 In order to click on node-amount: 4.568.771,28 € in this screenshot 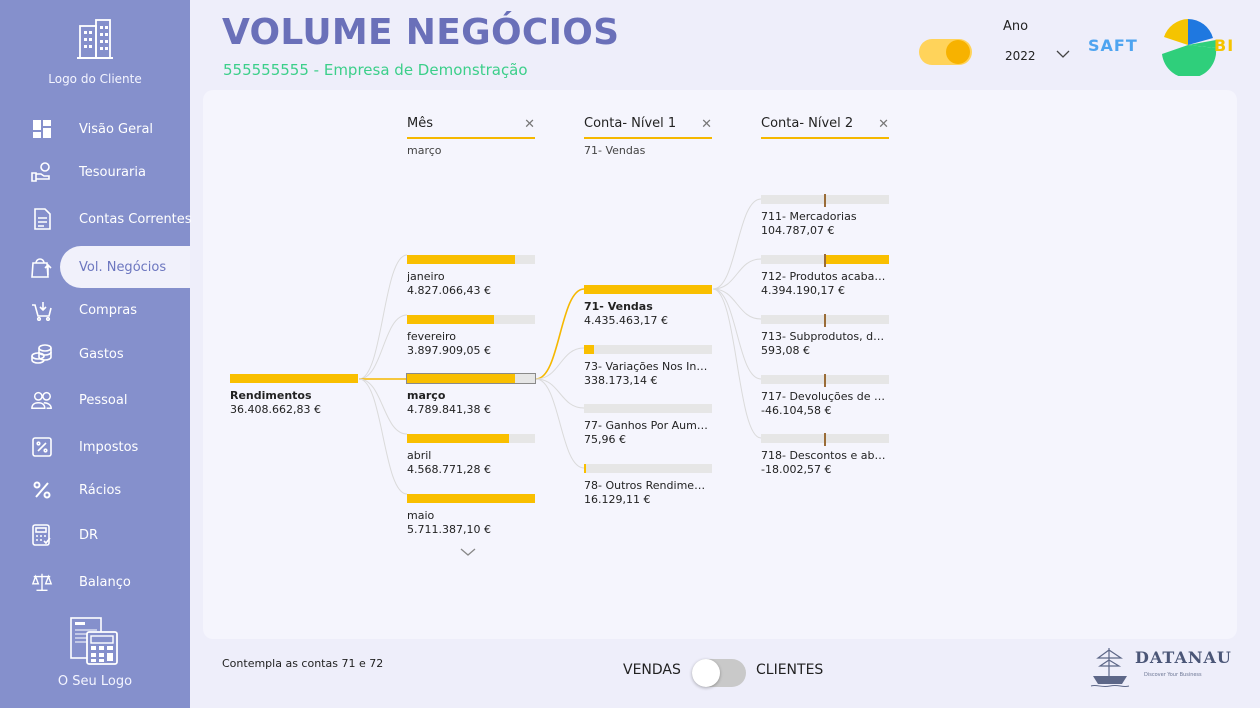, I will do `click(449, 469)`.